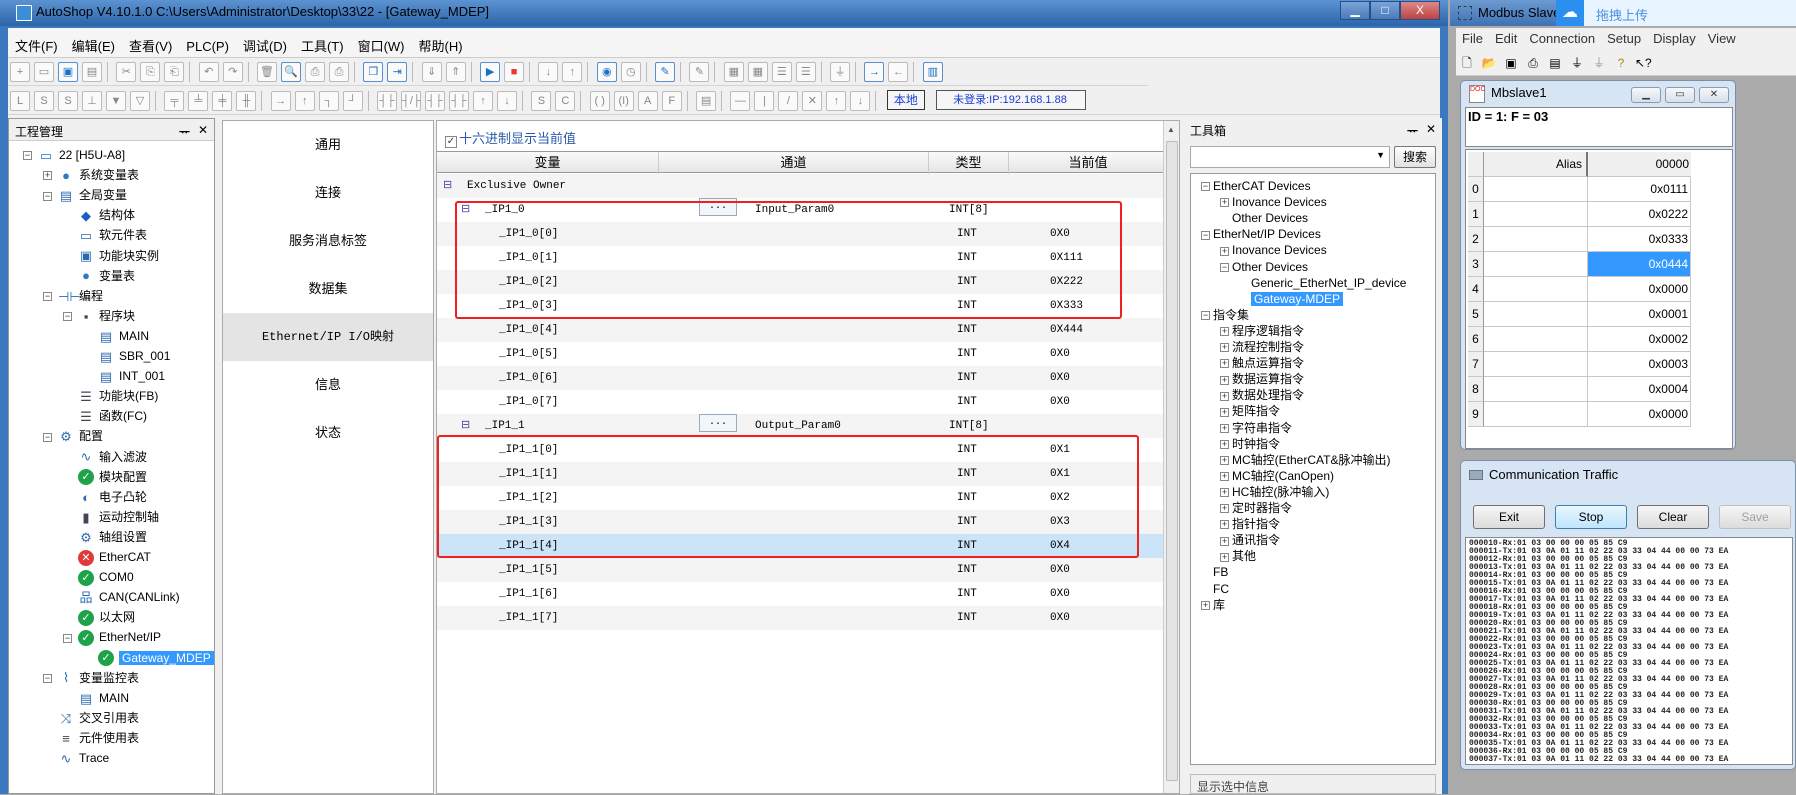 The height and width of the screenshot is (795, 1796). I want to click on toolbox-tree-item: + 时钟指令, so click(1250, 444).